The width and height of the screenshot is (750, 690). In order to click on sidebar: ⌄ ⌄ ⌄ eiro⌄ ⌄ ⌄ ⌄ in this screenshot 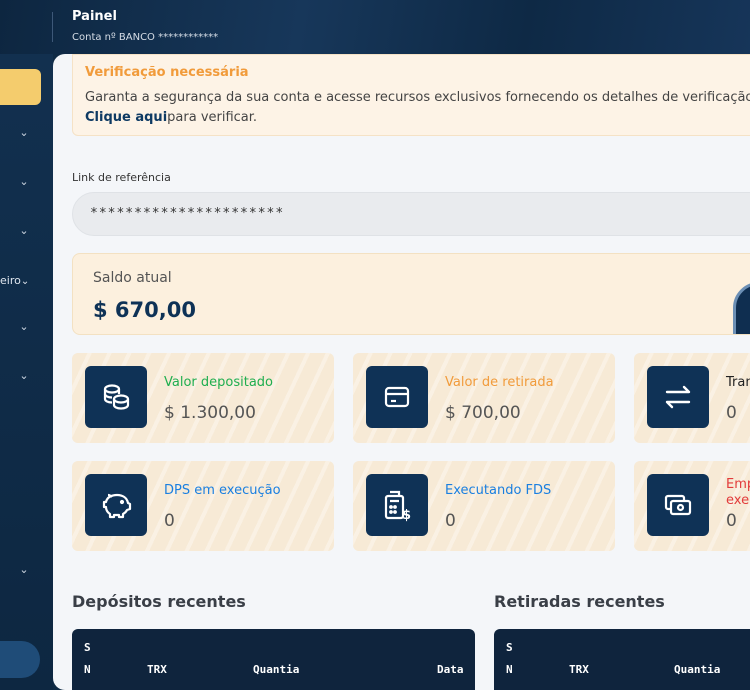, I will do `click(26, 372)`.